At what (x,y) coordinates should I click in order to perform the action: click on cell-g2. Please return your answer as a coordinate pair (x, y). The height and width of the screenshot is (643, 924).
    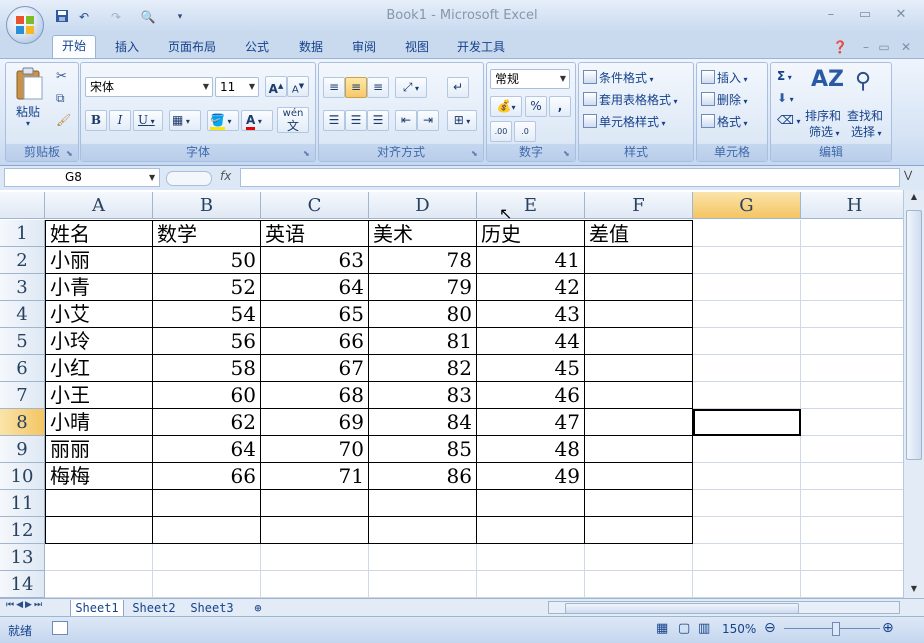
    Looking at the image, I should click on (747, 260).